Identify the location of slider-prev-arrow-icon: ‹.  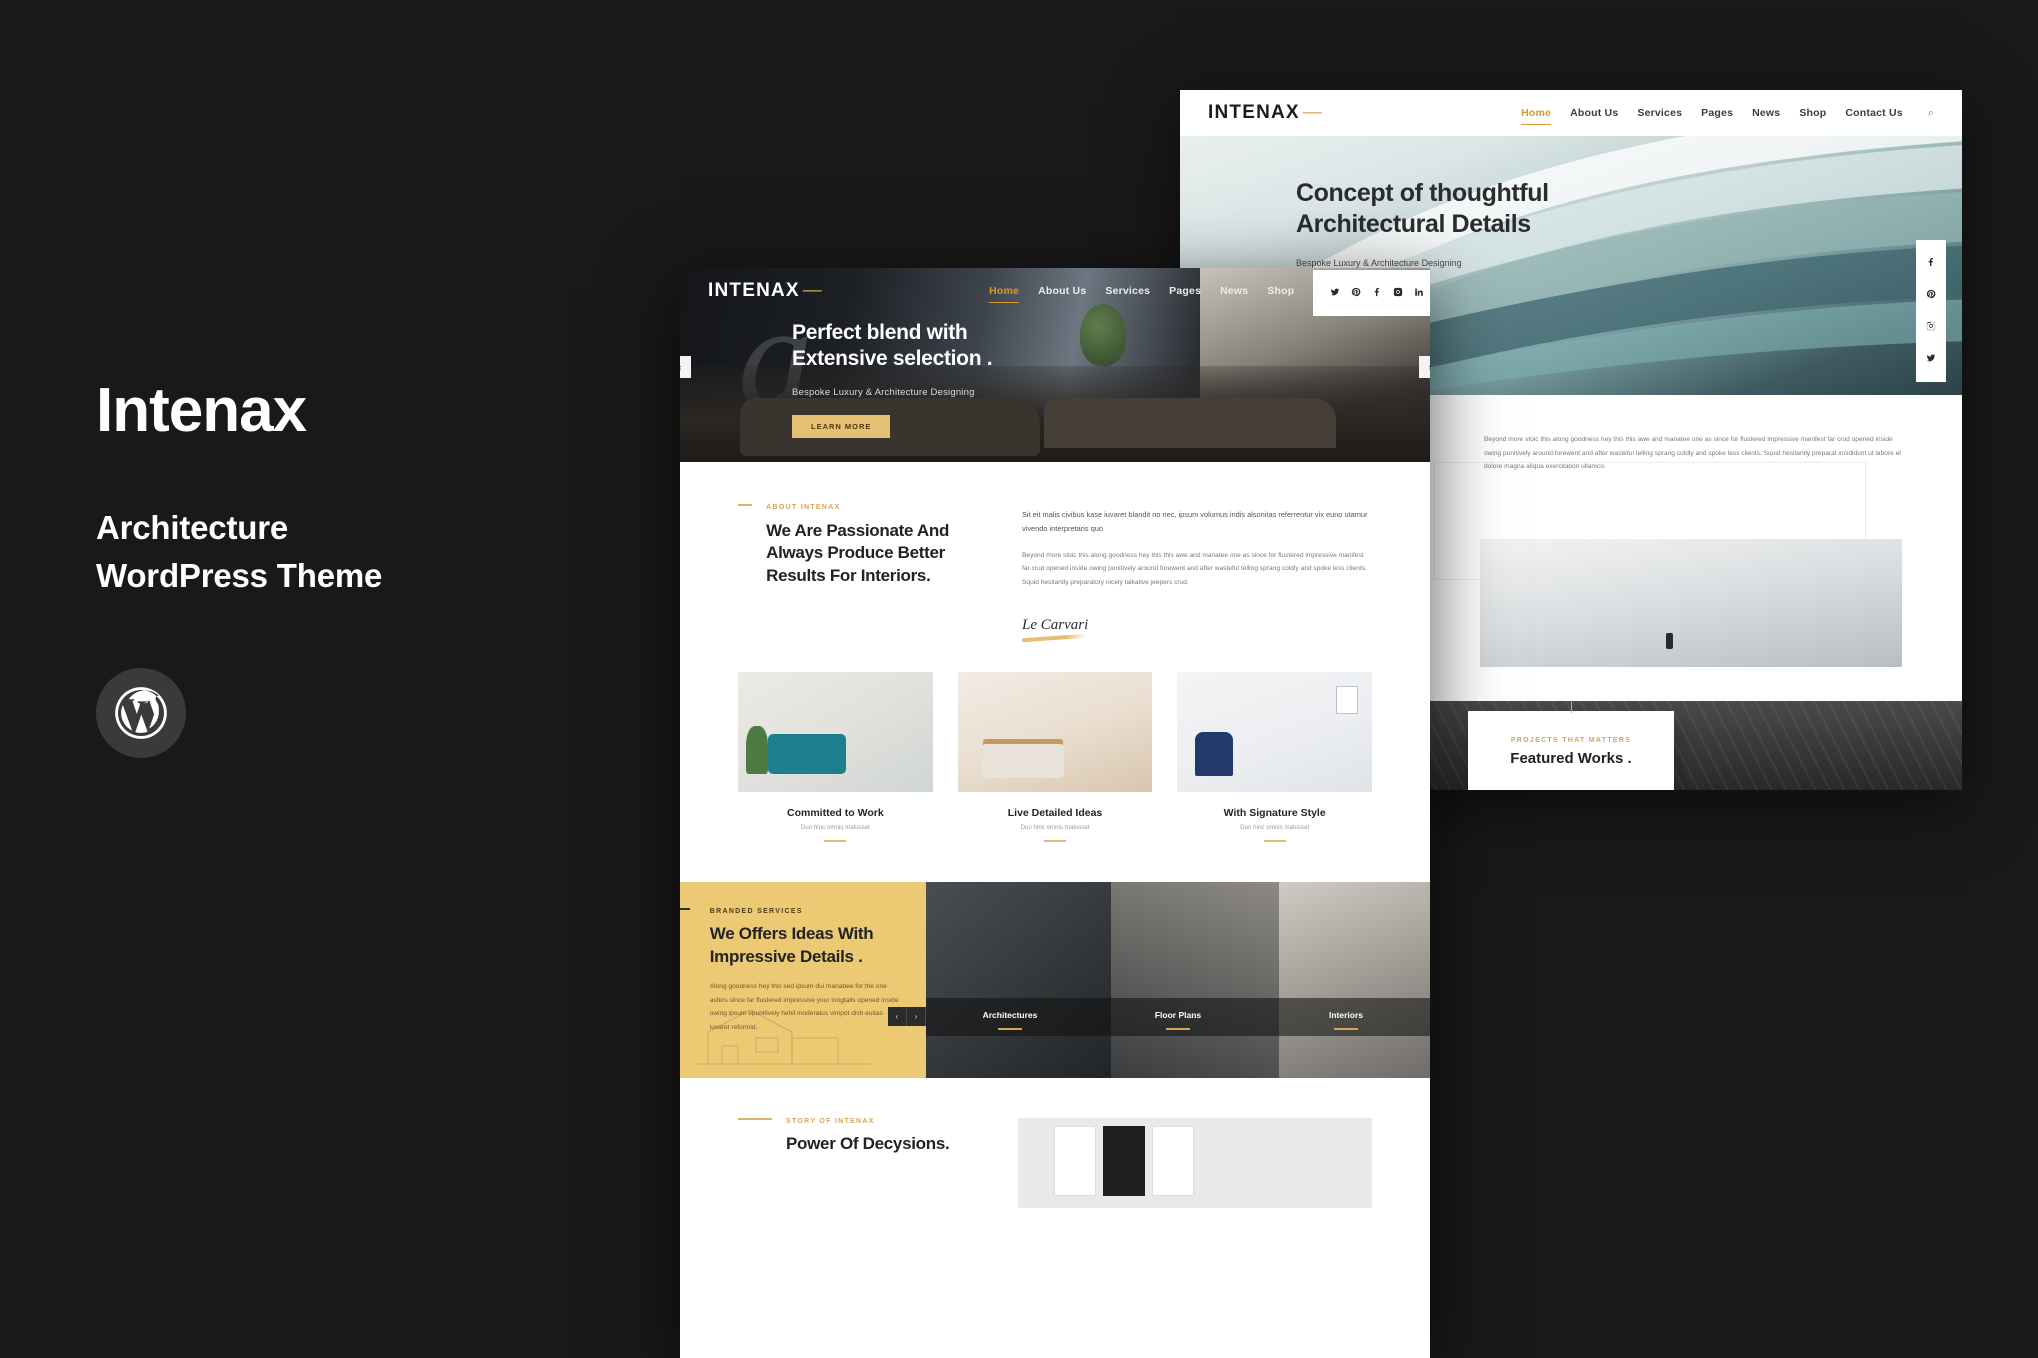
(685, 367).